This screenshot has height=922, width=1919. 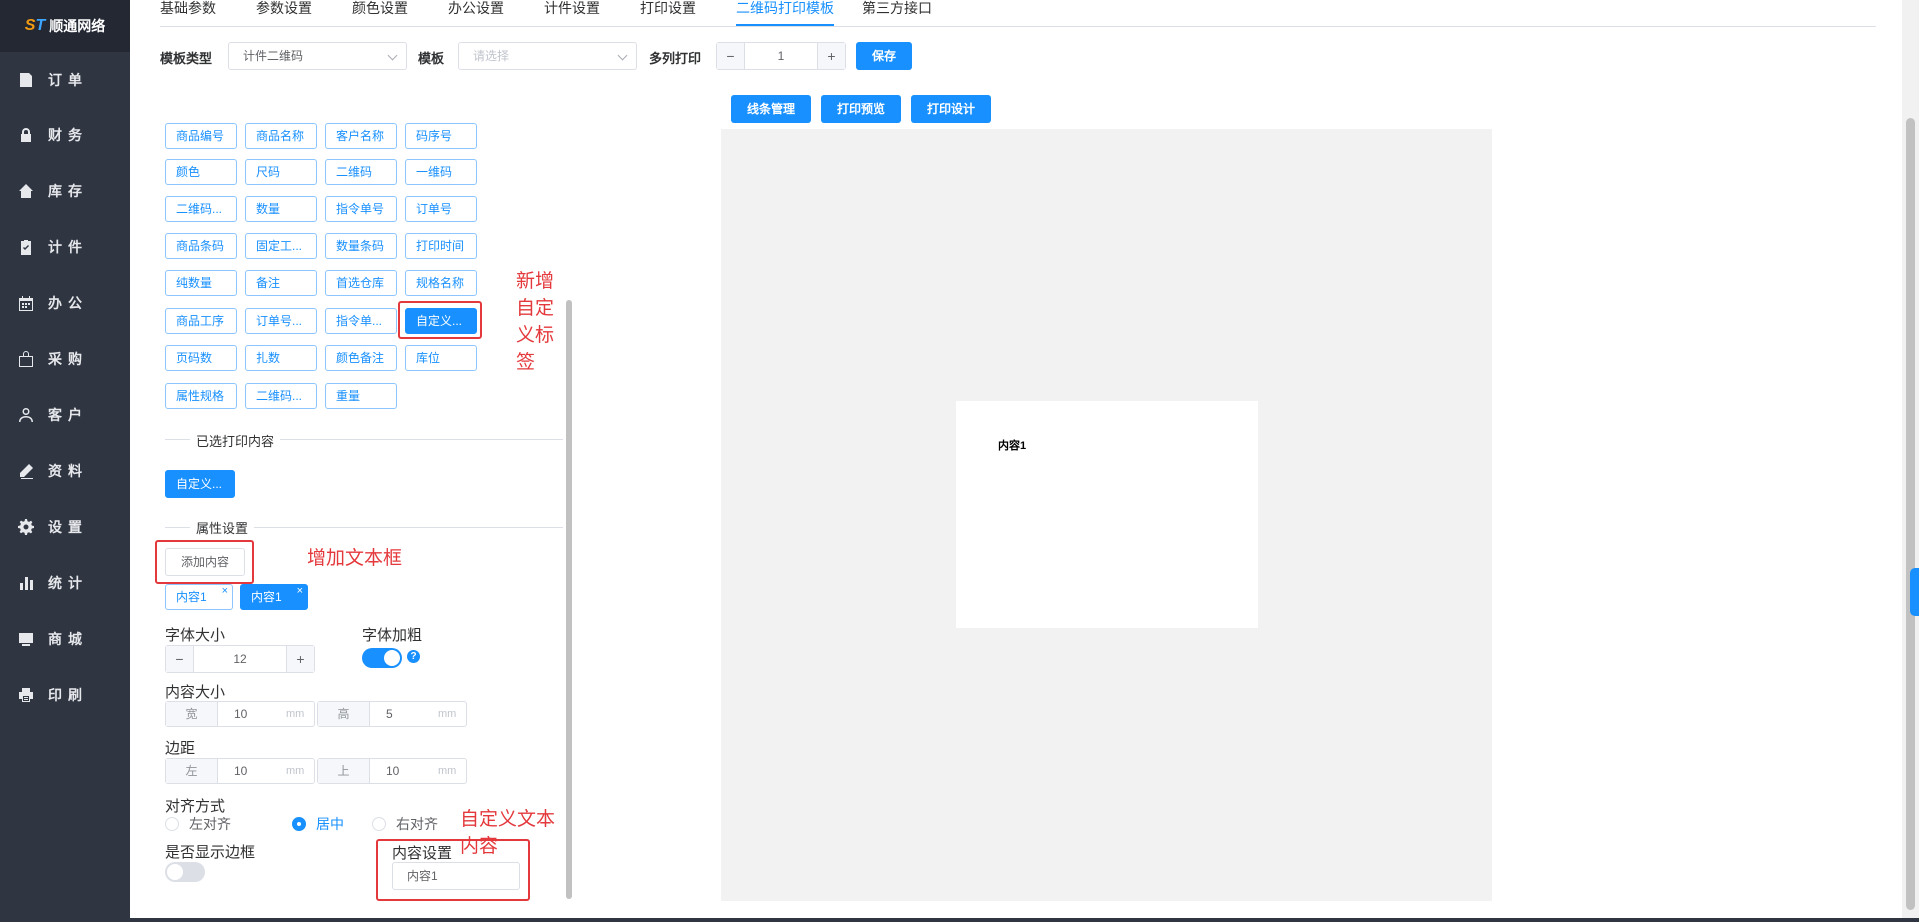 I want to click on tab-piecework-settings: 计件设置, so click(x=572, y=13).